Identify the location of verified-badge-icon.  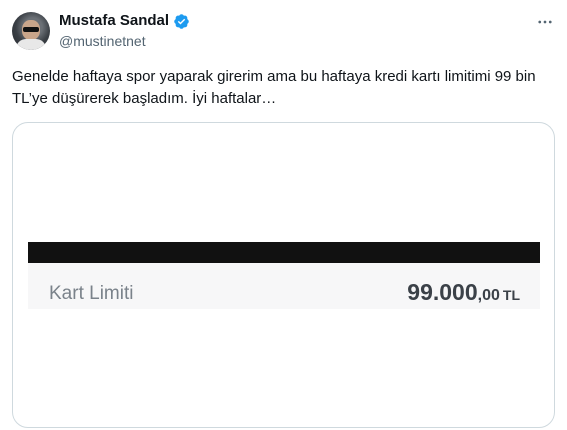
(181, 21).